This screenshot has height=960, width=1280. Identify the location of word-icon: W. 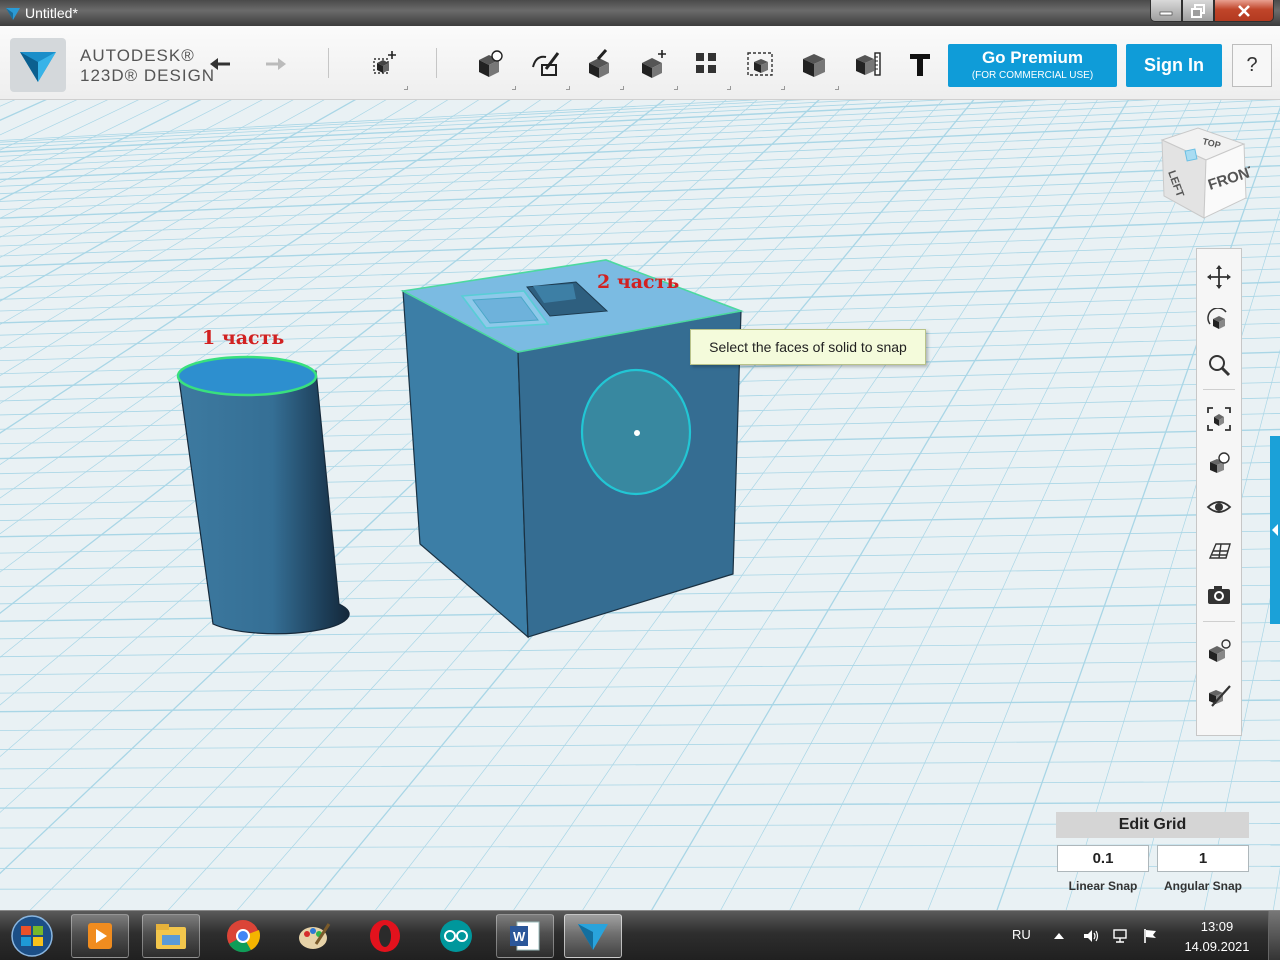
(525, 936).